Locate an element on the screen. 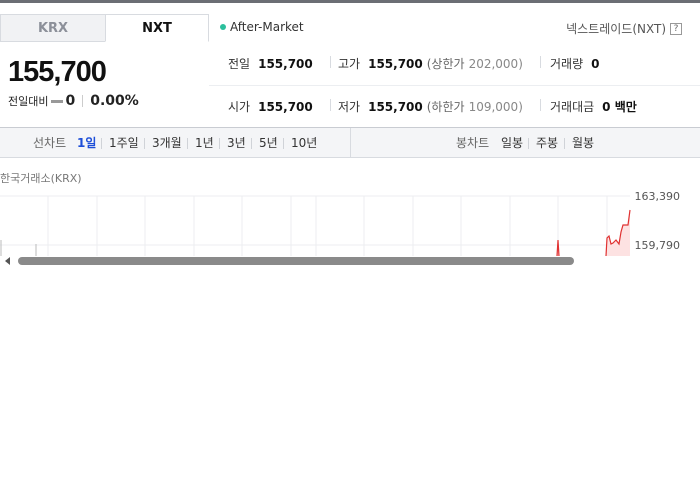  candle-monthly: 월봉 is located at coordinates (583, 143).